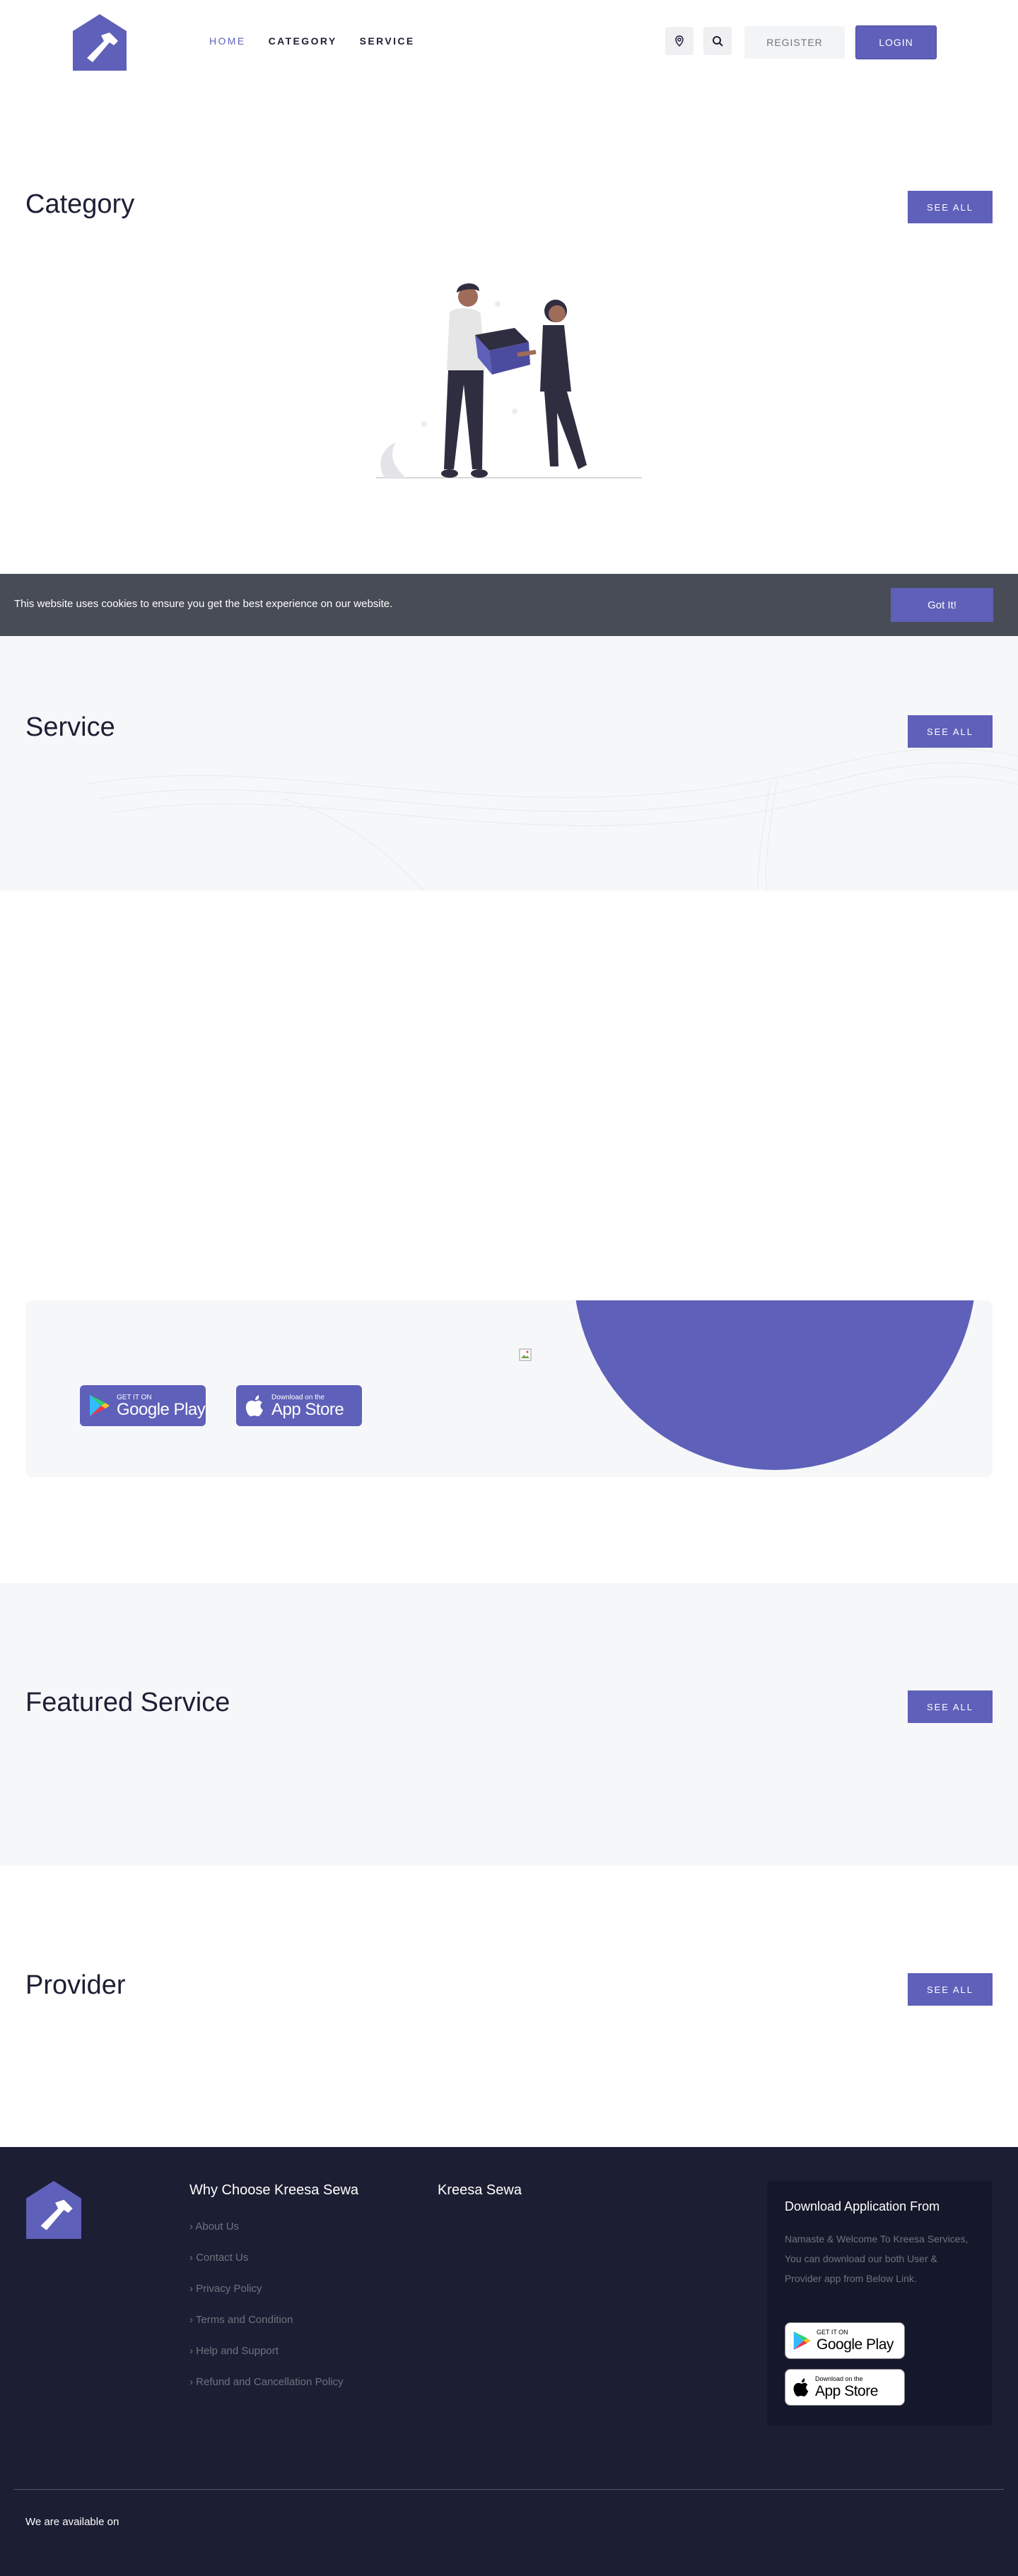 This screenshot has width=1018, height=2576. What do you see at coordinates (951, 1706) in the screenshot?
I see `featured-see-all-button: SEE ALL` at bounding box center [951, 1706].